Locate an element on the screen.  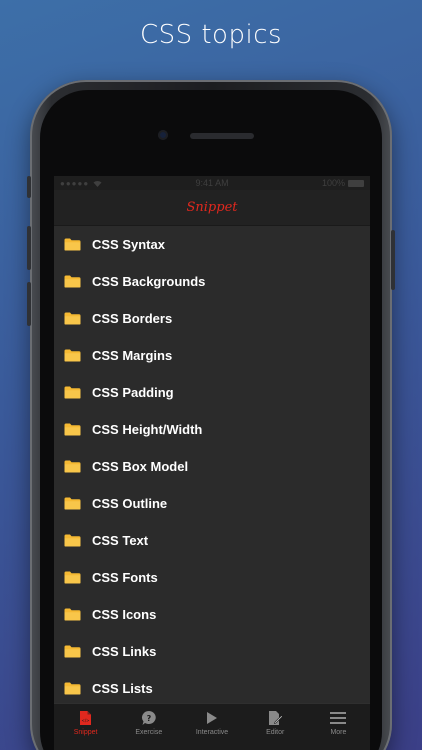
wifi-icon is located at coordinates (97, 183).